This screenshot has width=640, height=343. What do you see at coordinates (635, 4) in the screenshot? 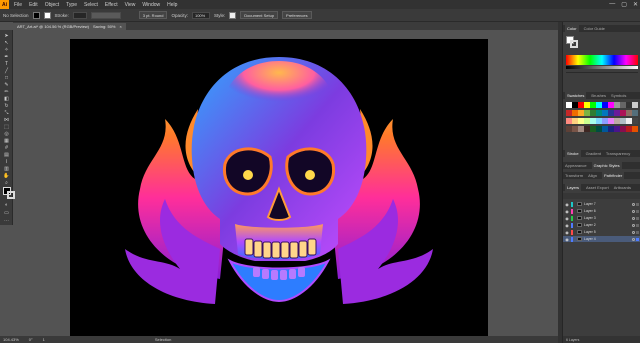
I see `close-window-button: ✕` at bounding box center [635, 4].